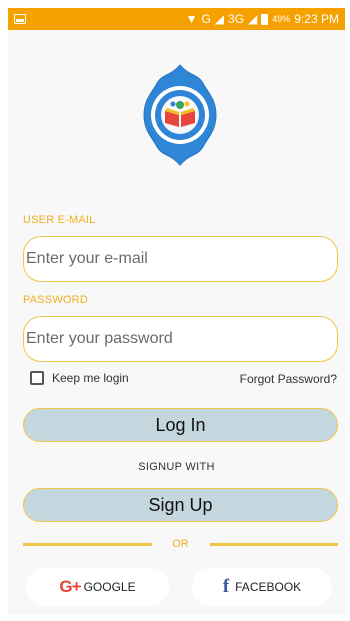 The width and height of the screenshot is (350, 621). What do you see at coordinates (236, 19) in the screenshot?
I see `network-3g-label: 3G` at bounding box center [236, 19].